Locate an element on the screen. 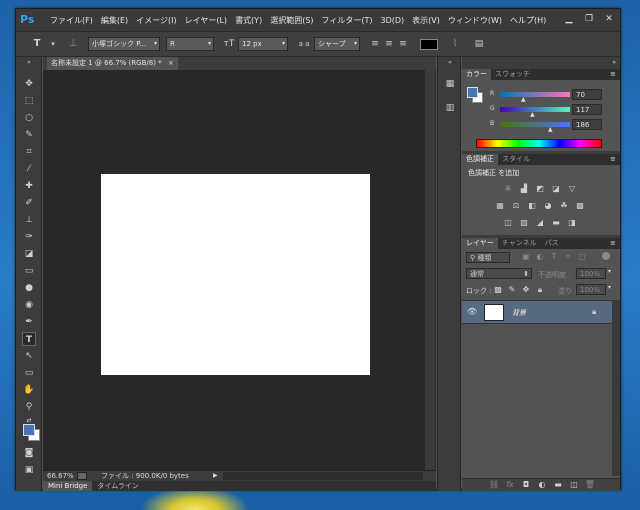  tab-color: カラー is located at coordinates (476, 74).